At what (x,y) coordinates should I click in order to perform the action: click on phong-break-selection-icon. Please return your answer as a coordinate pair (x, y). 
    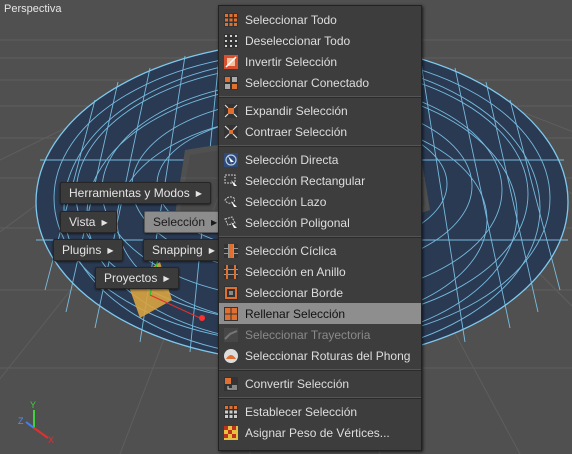
    Looking at the image, I should click on (231, 355).